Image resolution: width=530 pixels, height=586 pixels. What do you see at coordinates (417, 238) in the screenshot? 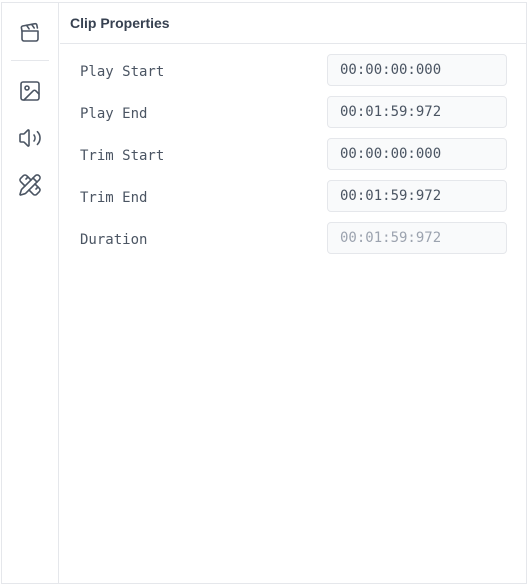
I see `duration-input` at bounding box center [417, 238].